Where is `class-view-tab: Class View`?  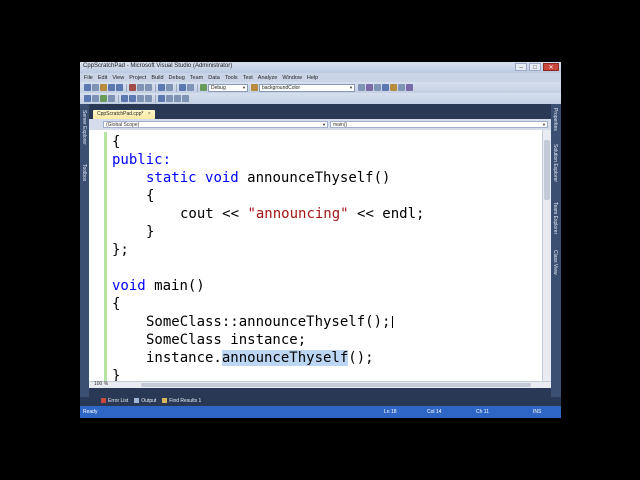 class-view-tab: Class View is located at coordinates (555, 262).